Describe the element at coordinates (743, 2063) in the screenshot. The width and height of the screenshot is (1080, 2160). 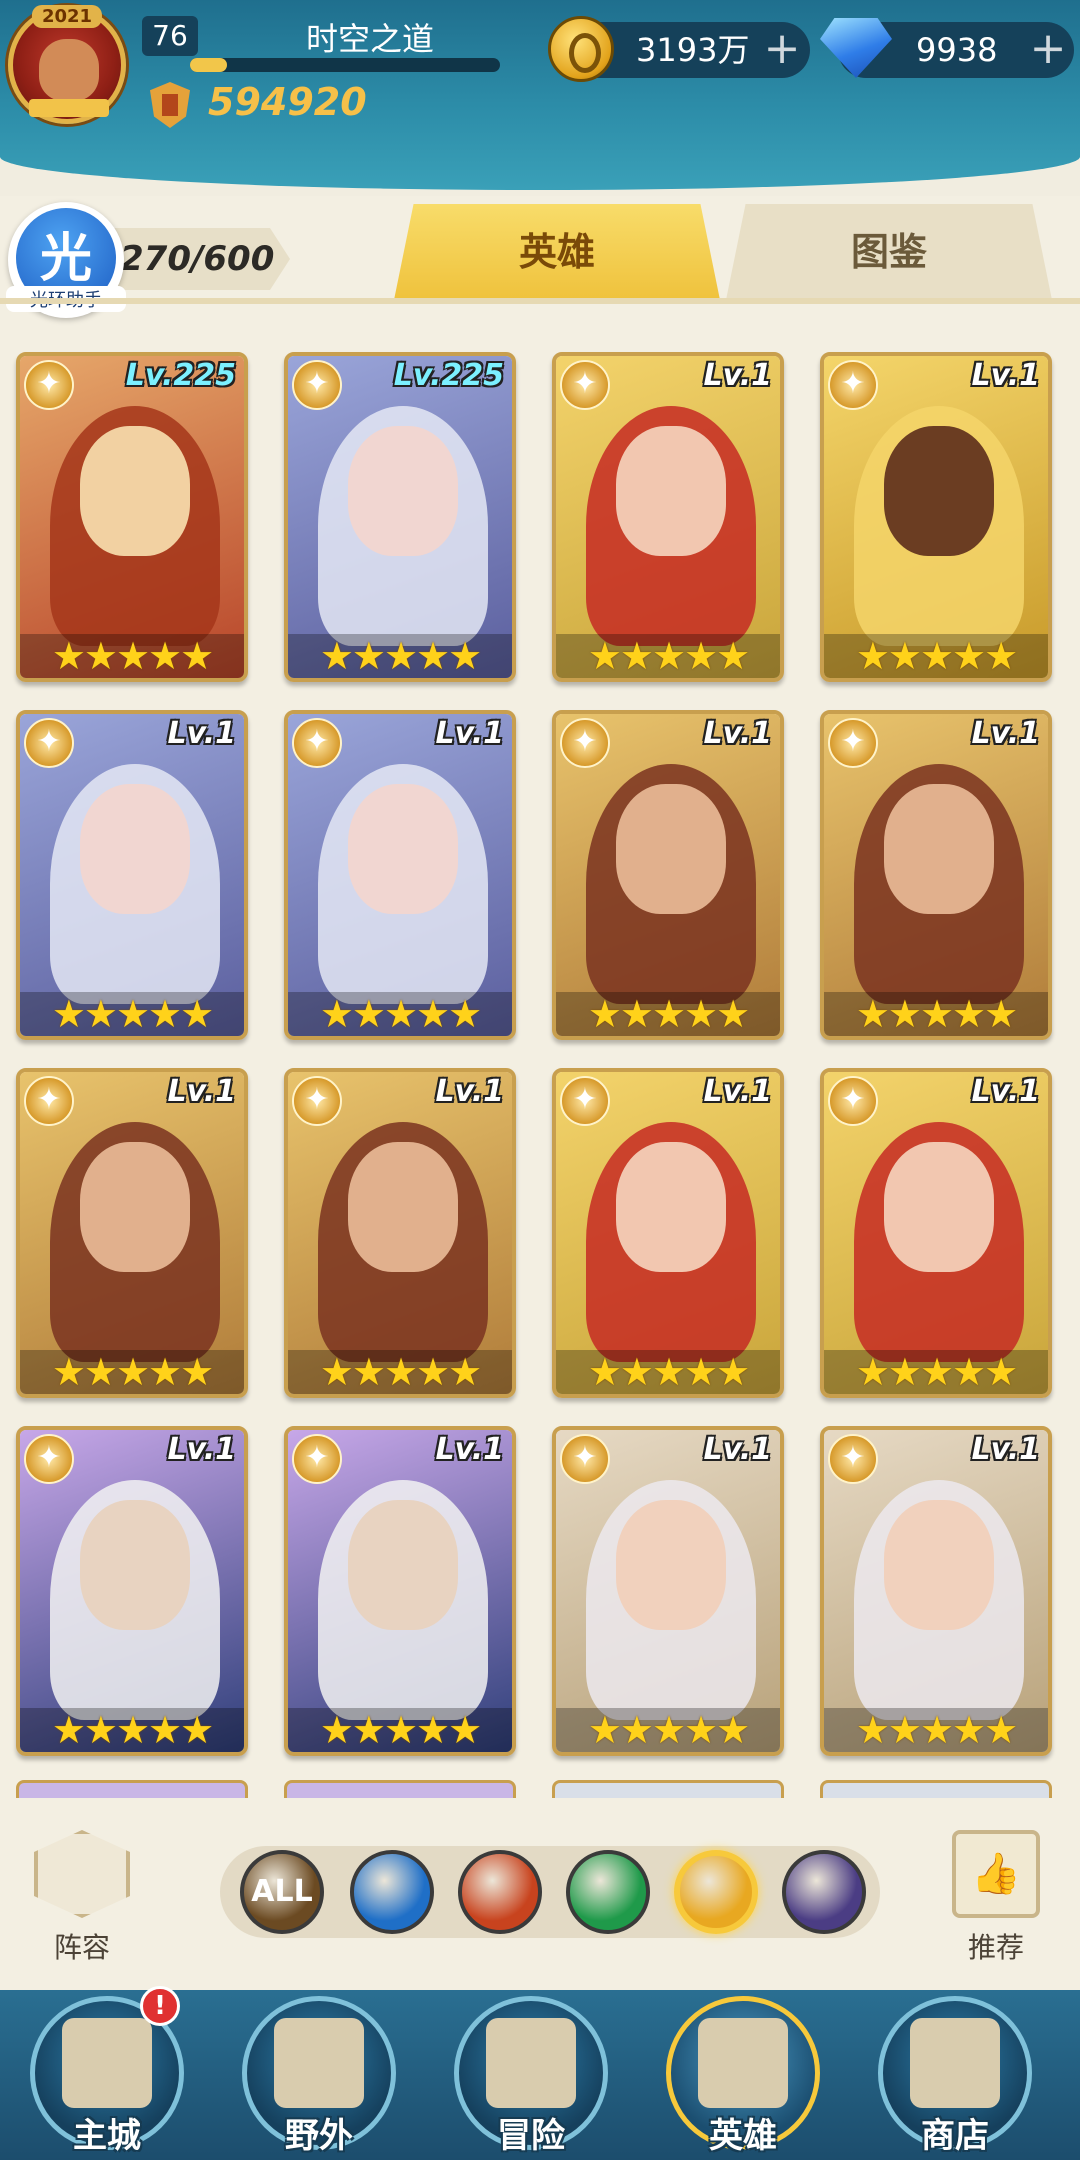
I see `helmet-icon` at that location.